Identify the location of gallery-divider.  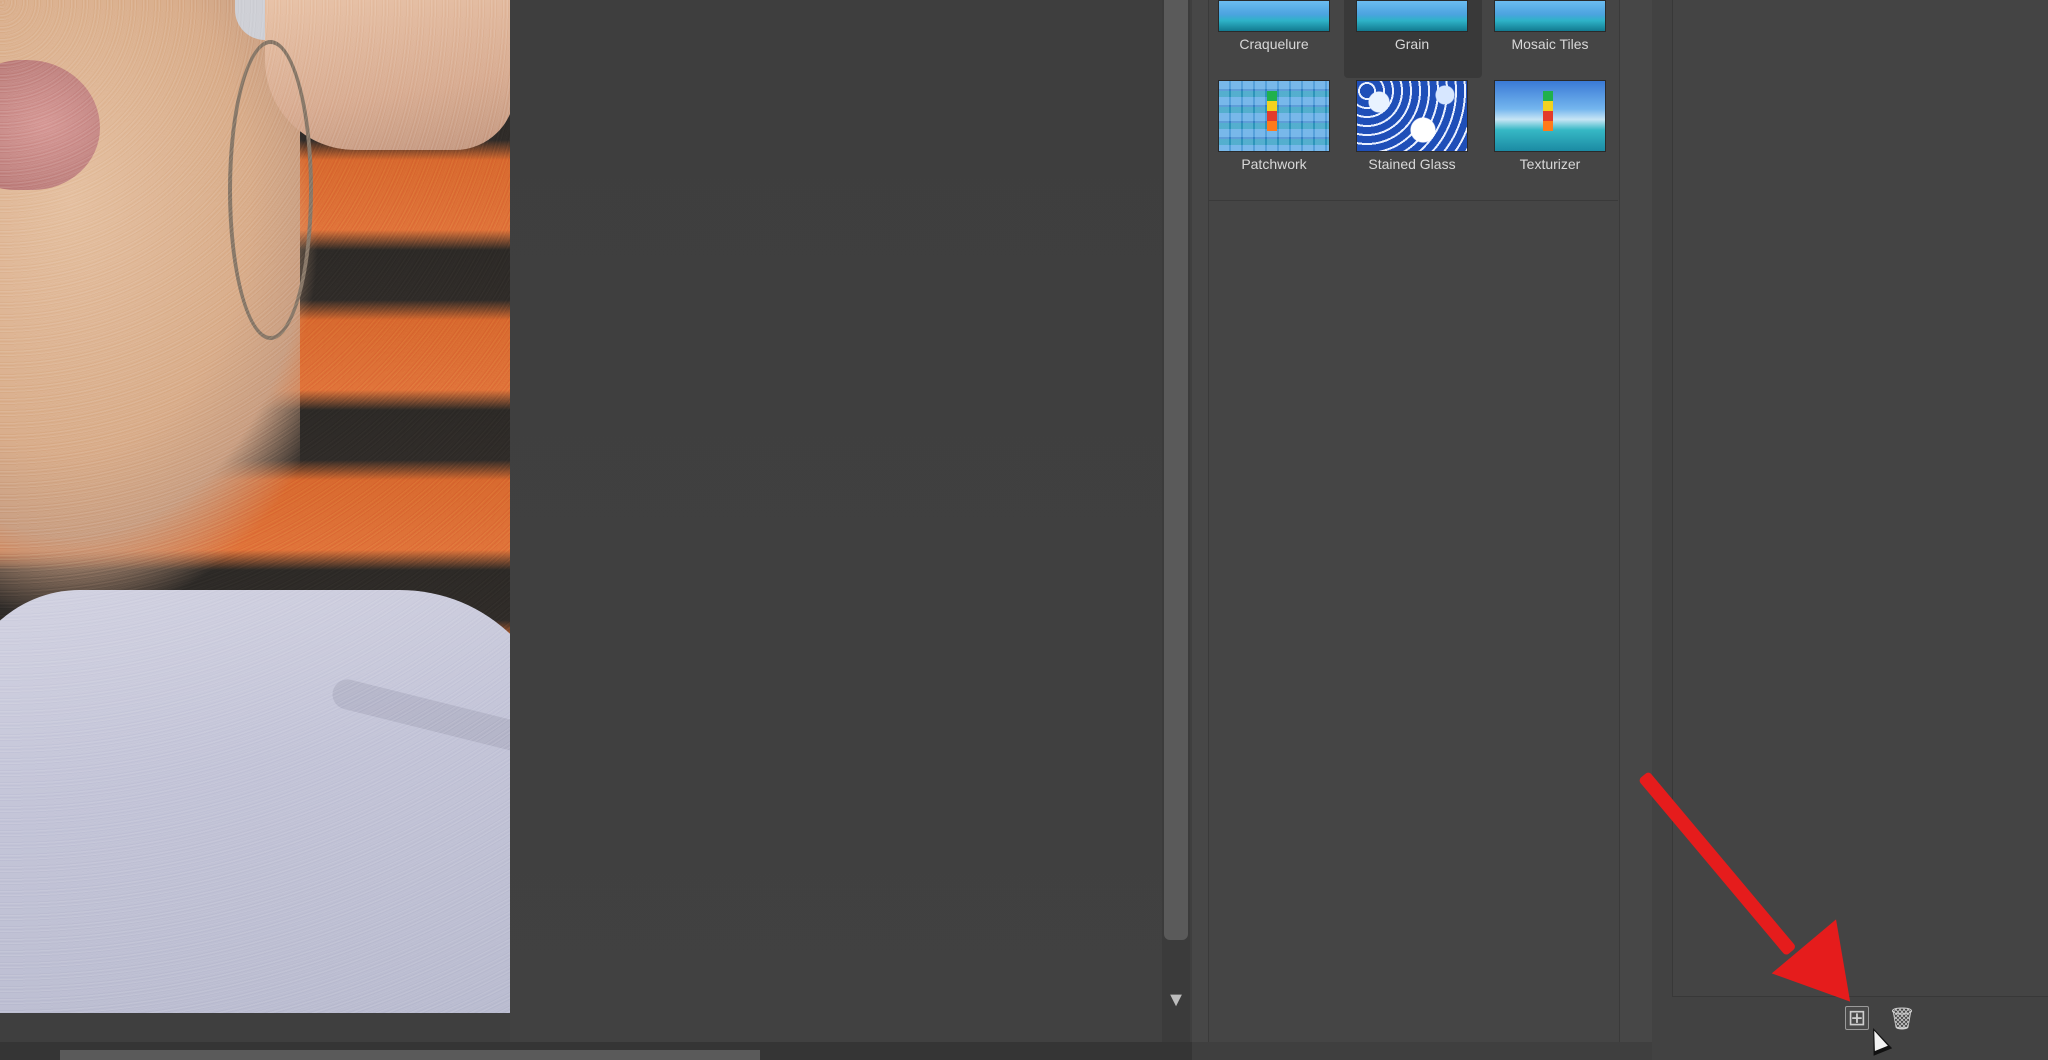
(1413, 200).